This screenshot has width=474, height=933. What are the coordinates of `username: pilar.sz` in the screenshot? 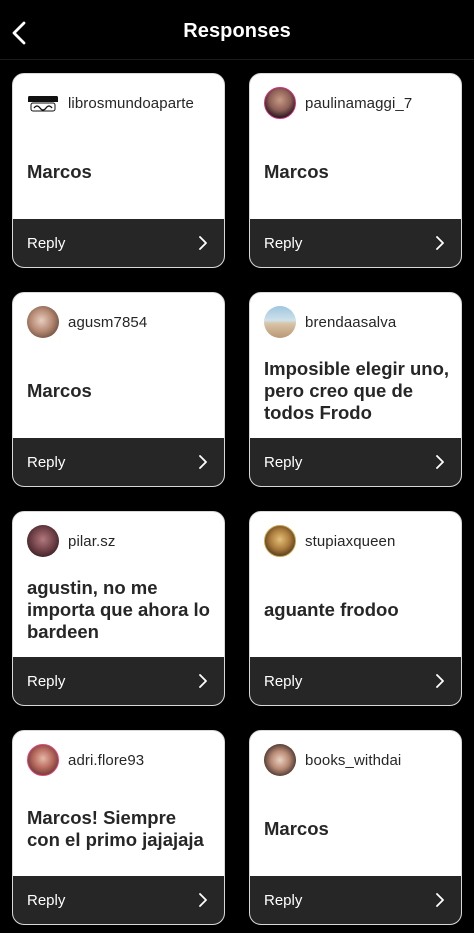 It's located at (92, 541).